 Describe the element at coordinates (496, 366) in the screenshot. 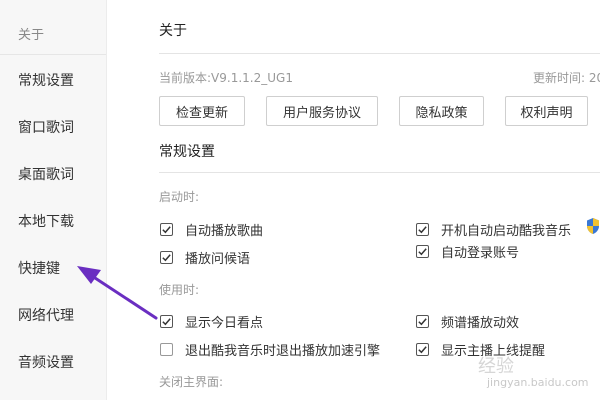

I see `watermark-text: 经验` at that location.